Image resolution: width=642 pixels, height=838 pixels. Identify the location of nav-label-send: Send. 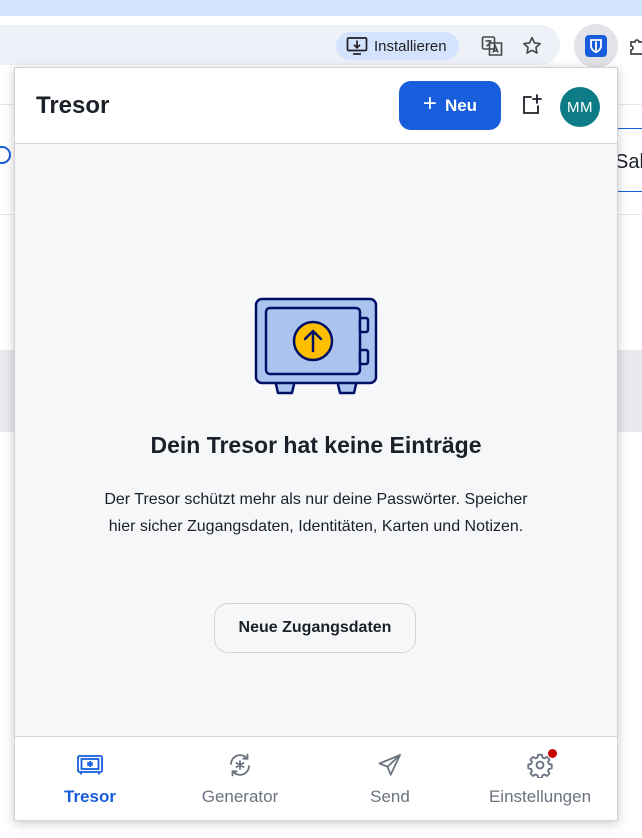
(390, 796).